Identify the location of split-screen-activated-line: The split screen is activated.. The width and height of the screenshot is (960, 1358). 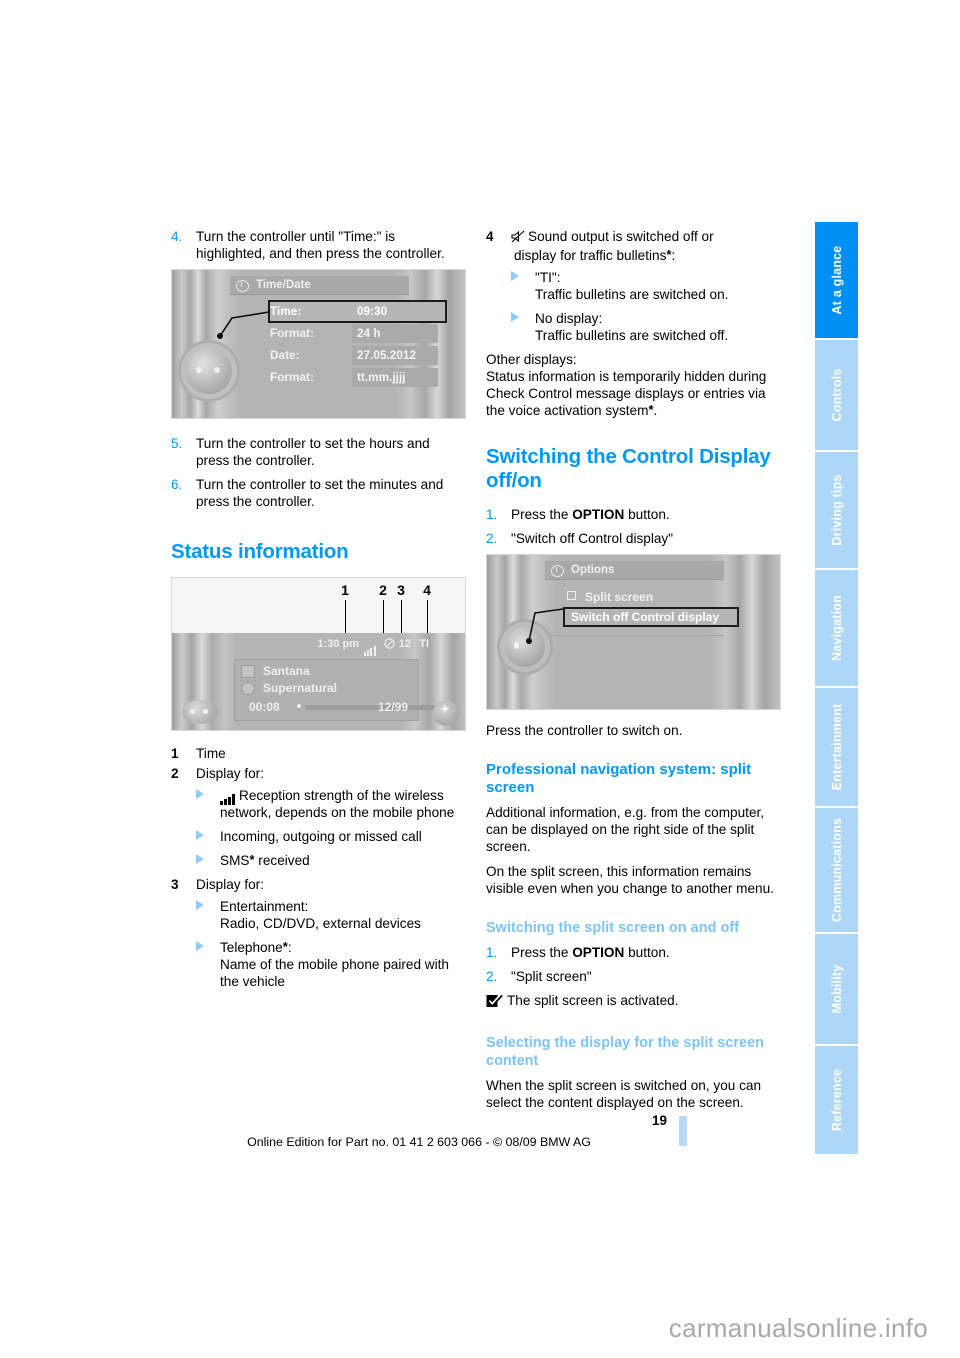
(633, 1002).